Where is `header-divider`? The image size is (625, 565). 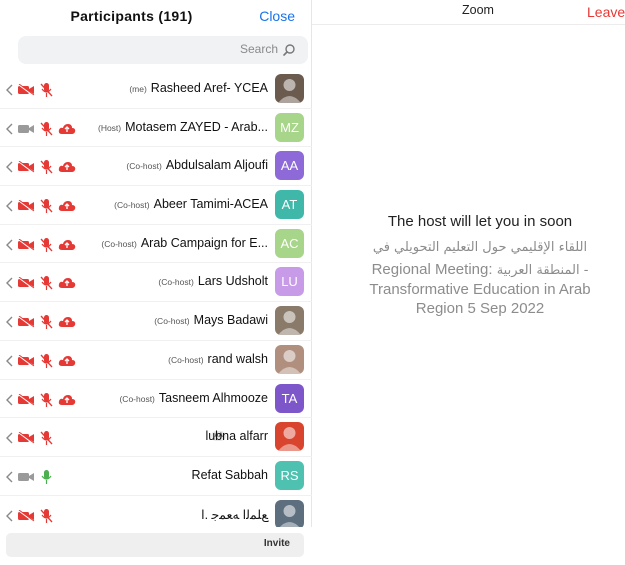 header-divider is located at coordinates (468, 24).